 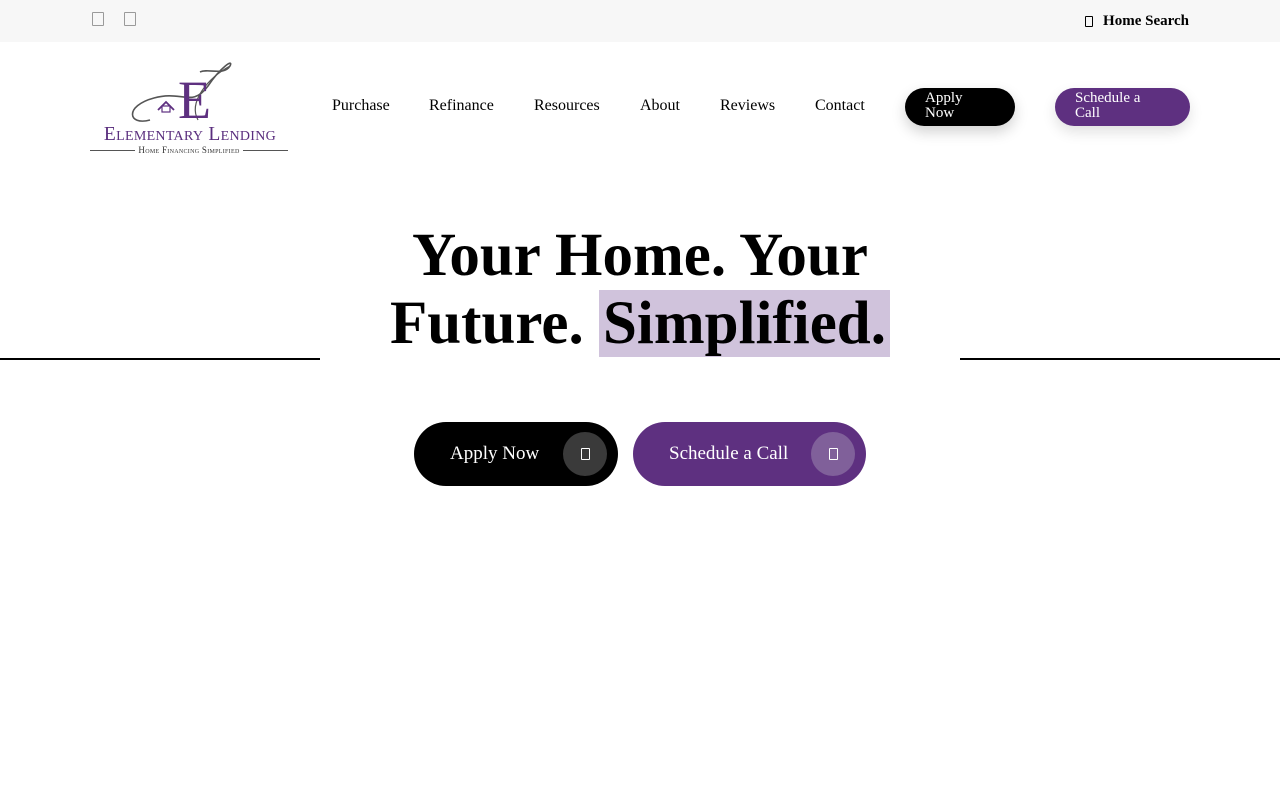 I want to click on arrow-icon-glyph, so click(x=585, y=454).